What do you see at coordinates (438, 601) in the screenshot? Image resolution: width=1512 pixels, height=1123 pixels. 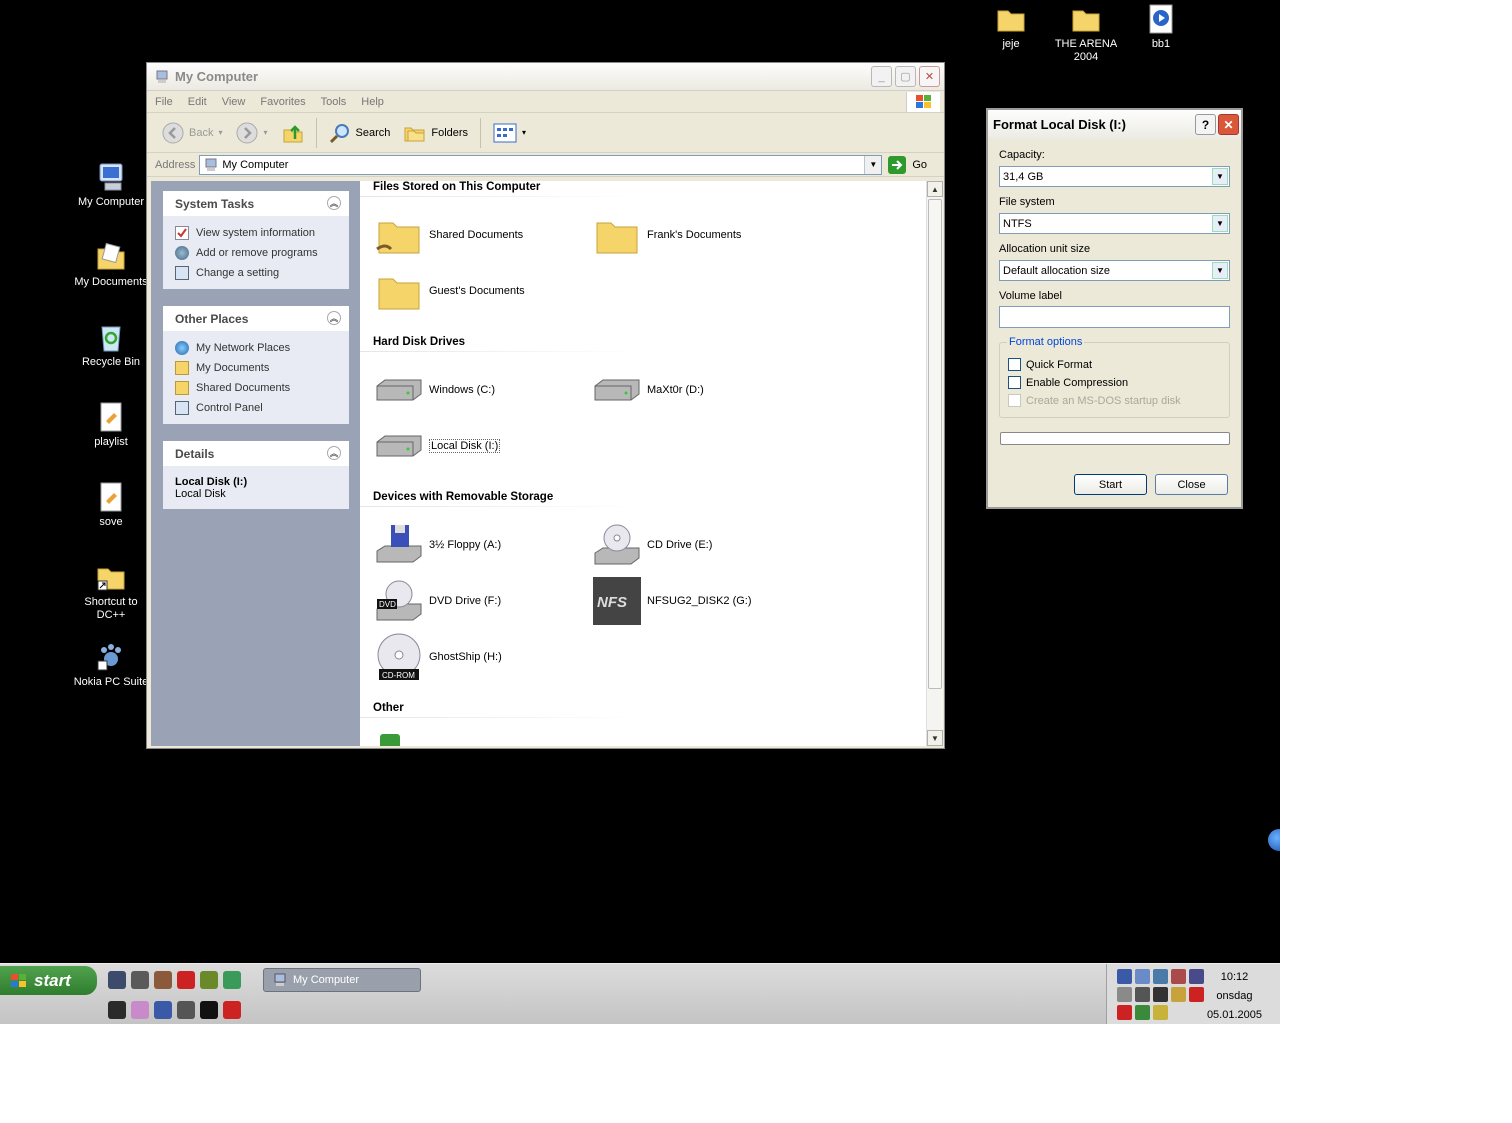 I see `item-dvd-drive-f: DVD DVD Drive (F:)` at bounding box center [438, 601].